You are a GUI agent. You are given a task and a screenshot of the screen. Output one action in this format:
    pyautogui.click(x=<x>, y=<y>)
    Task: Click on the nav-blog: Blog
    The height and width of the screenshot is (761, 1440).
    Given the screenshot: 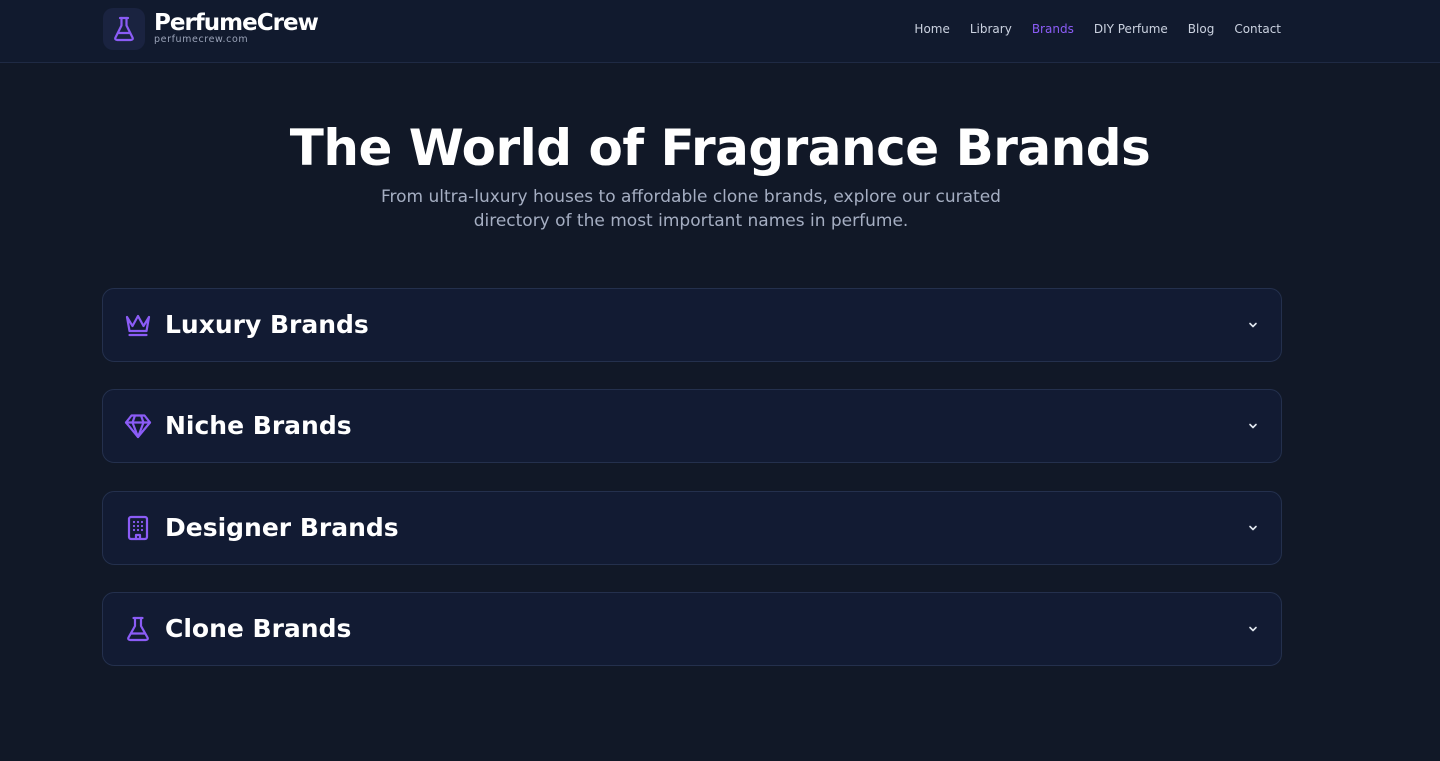 What is the action you would take?
    pyautogui.click(x=1201, y=29)
    